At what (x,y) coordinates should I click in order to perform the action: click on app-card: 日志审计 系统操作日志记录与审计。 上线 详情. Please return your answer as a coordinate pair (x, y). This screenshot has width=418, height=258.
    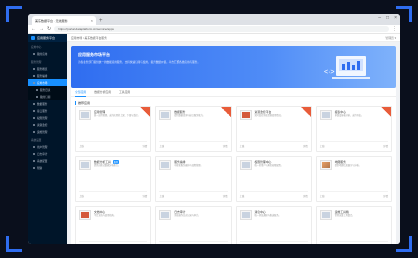
    Looking at the image, I should click on (193, 225).